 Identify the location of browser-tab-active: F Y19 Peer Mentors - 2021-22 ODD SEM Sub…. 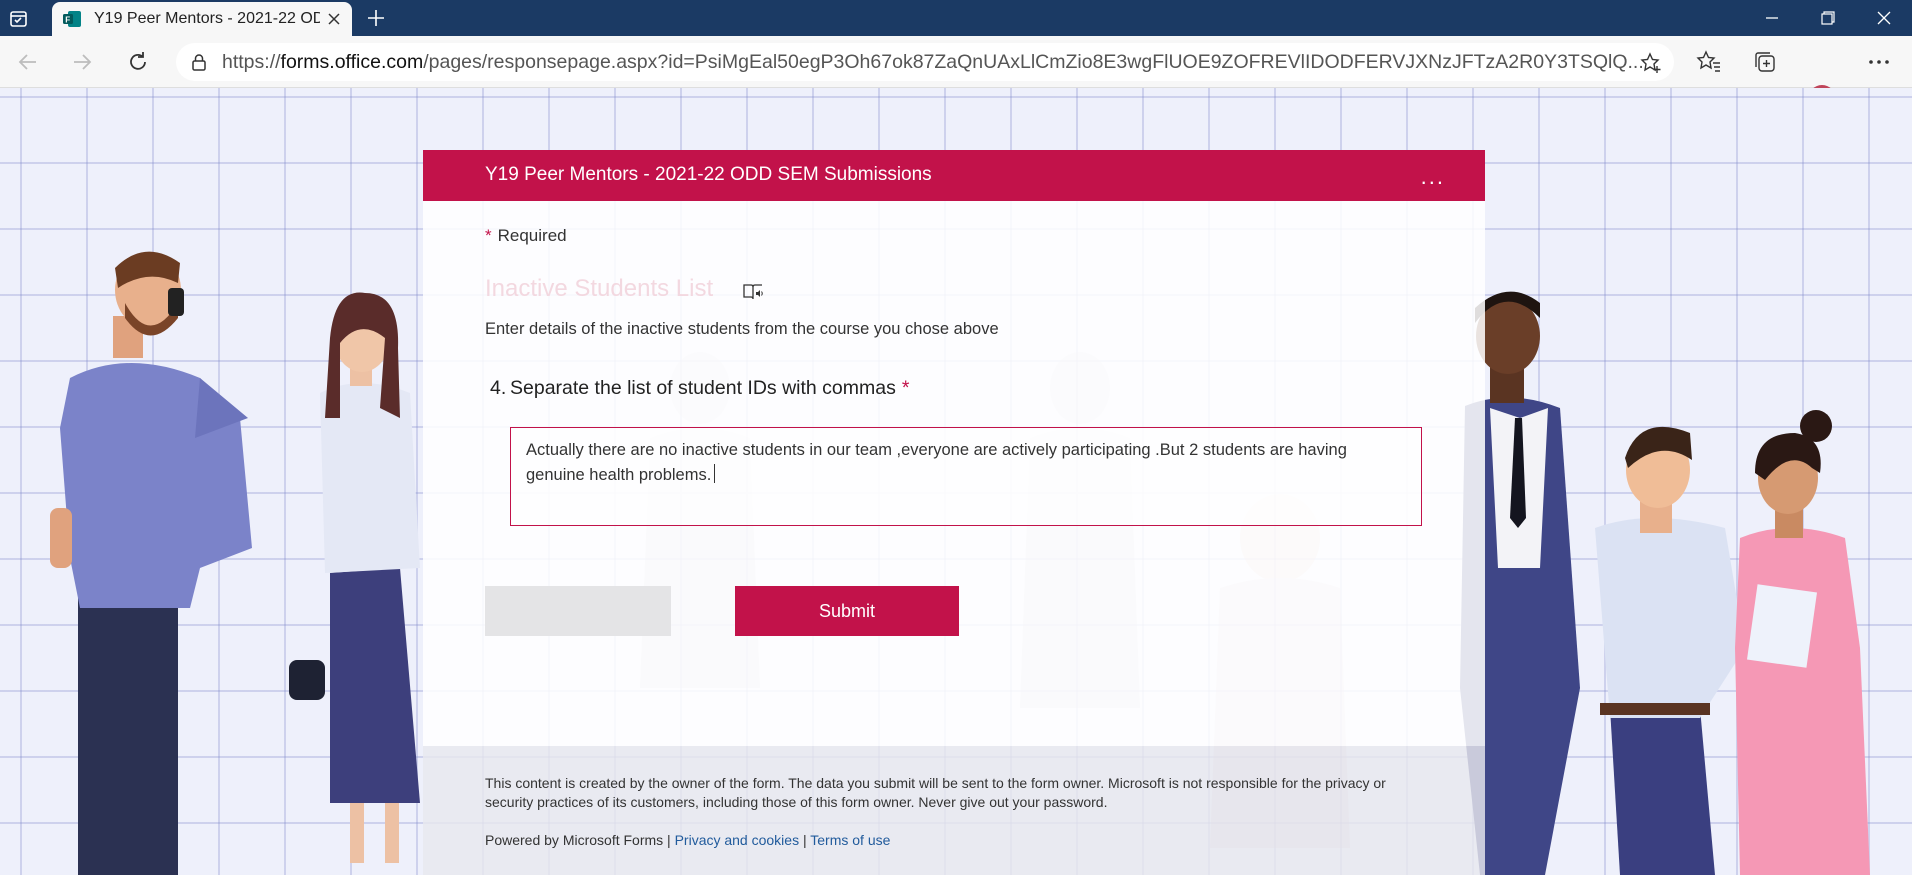
(202, 19).